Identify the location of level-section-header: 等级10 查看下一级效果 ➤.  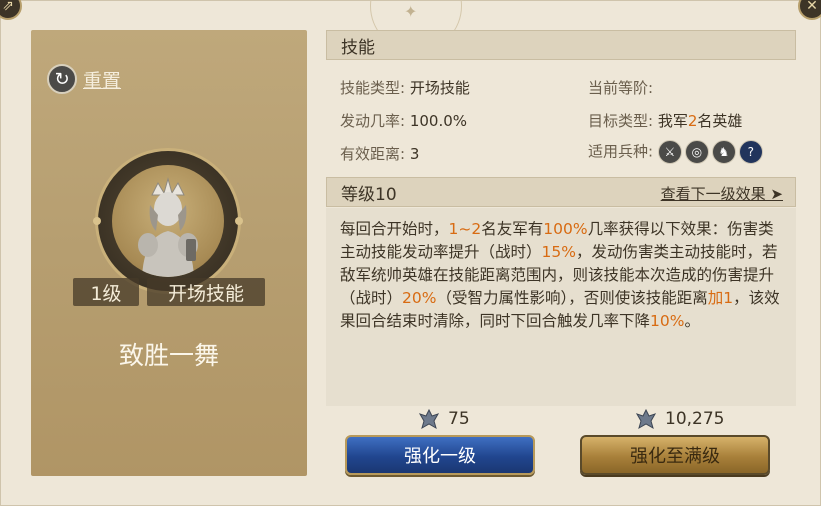
(561, 192).